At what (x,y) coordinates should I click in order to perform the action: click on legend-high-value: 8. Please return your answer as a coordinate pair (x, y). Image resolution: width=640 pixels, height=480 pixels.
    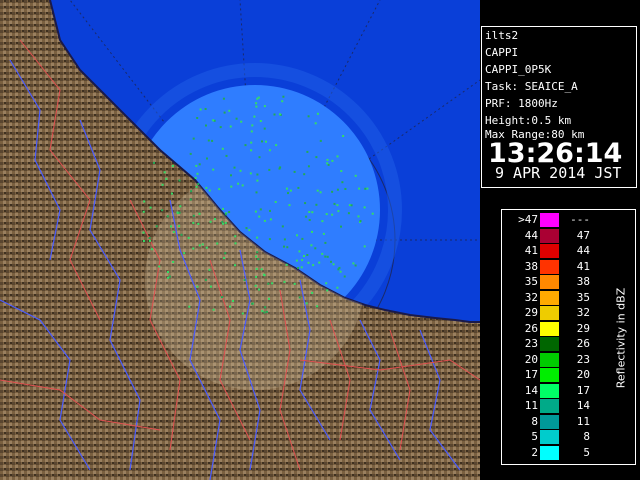
    Looking at the image, I should click on (586, 436).